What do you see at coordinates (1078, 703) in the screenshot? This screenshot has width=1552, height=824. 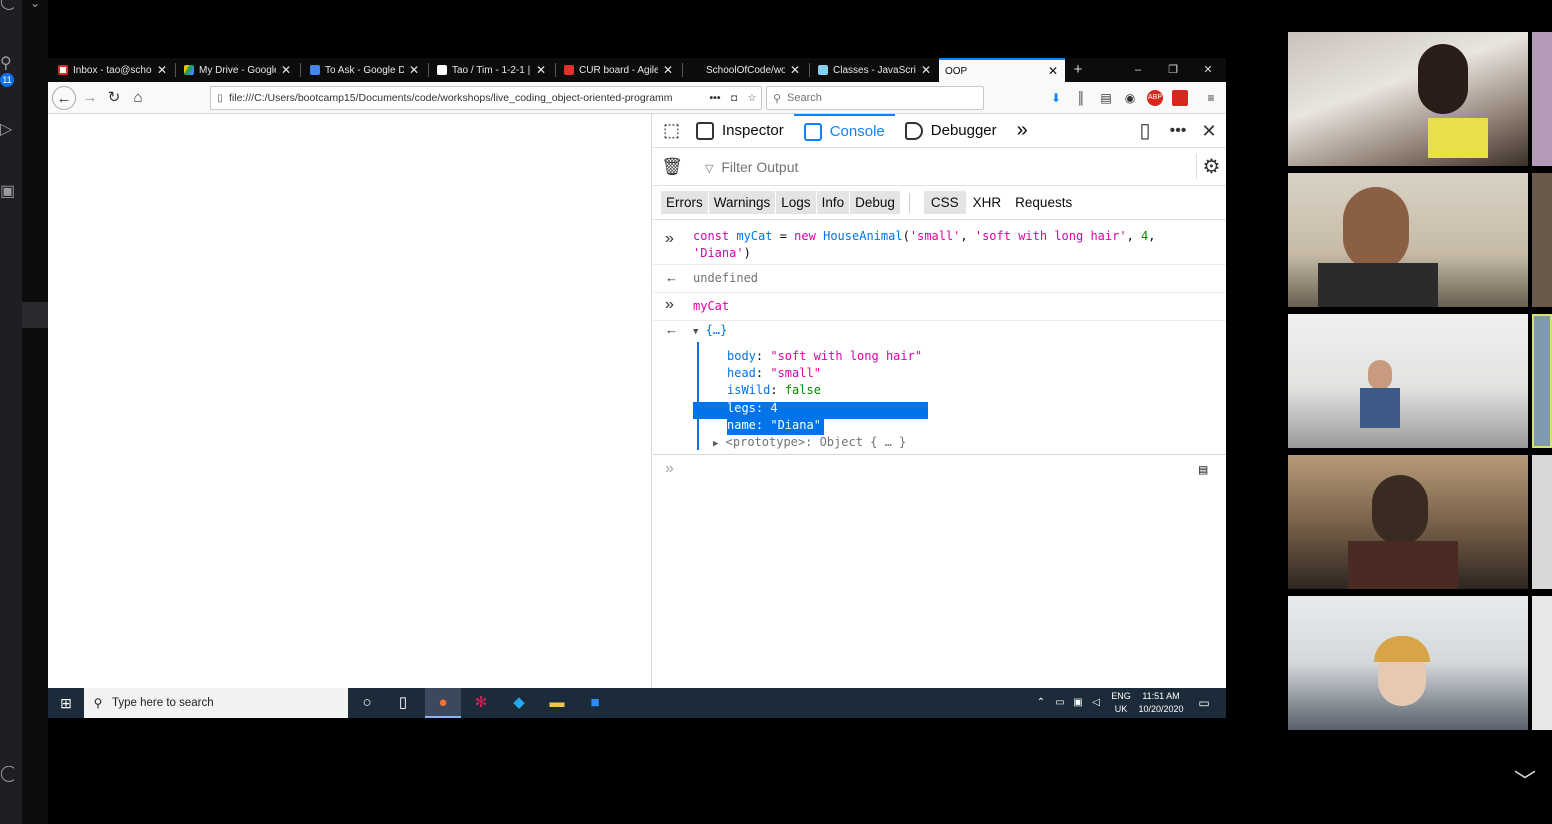 I see `network-icon: ▣` at bounding box center [1078, 703].